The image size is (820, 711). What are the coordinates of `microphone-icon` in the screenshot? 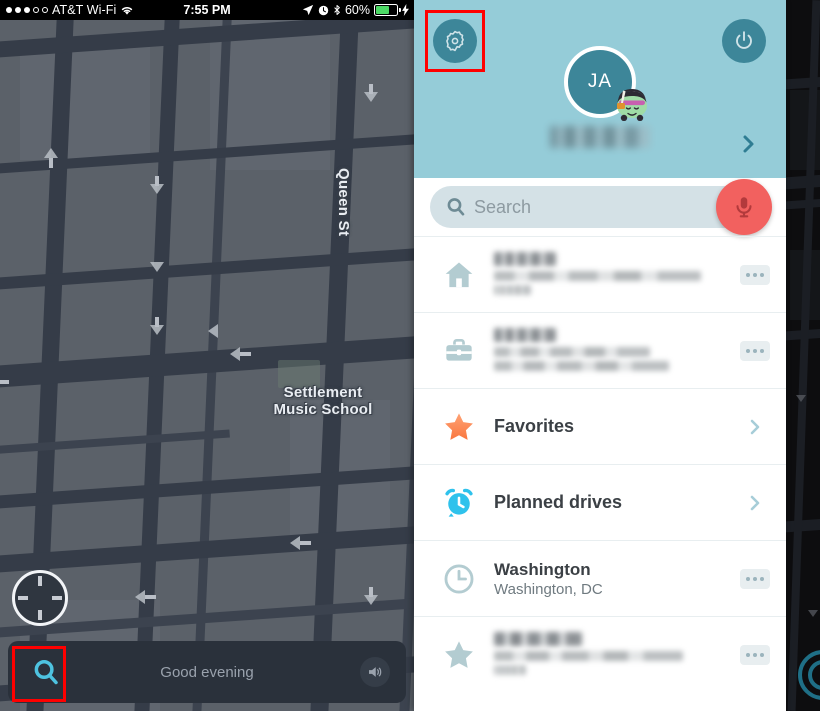 It's located at (744, 207).